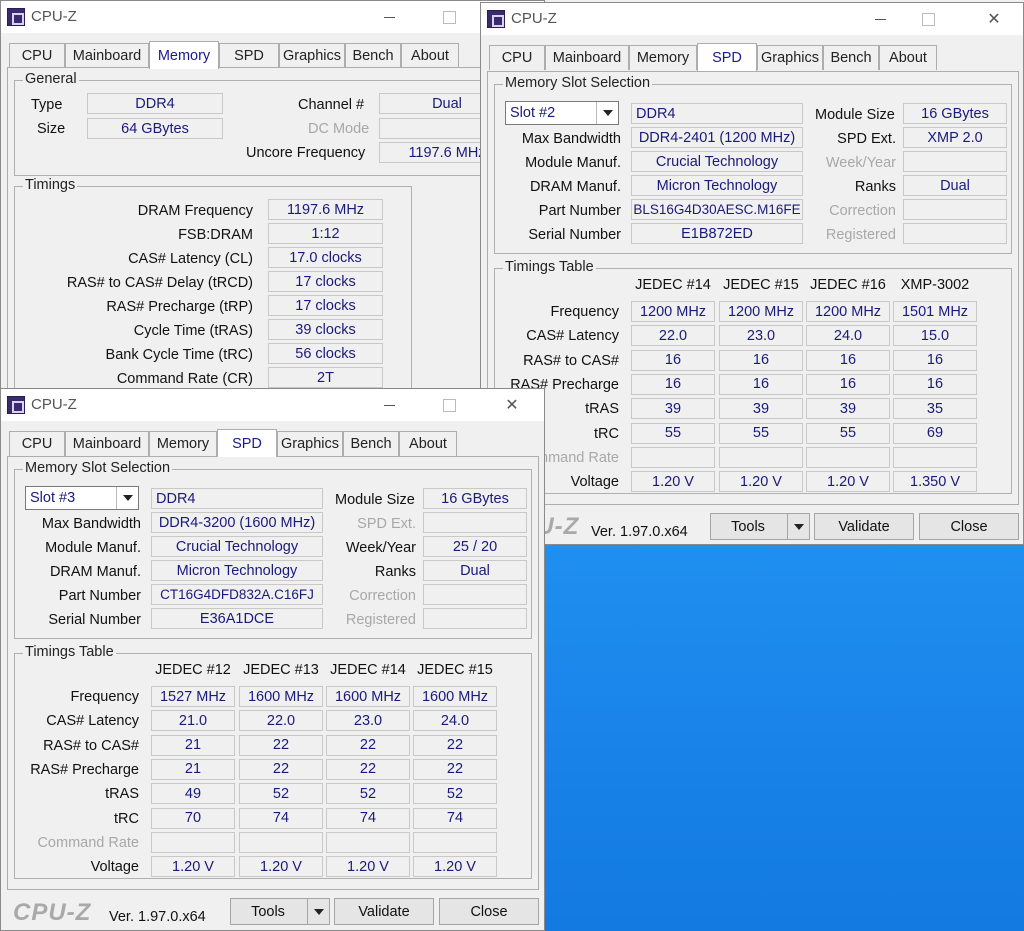 The width and height of the screenshot is (1024, 931). What do you see at coordinates (578, 83) in the screenshot?
I see `slot-selection-title: Memory Slot Selection` at bounding box center [578, 83].